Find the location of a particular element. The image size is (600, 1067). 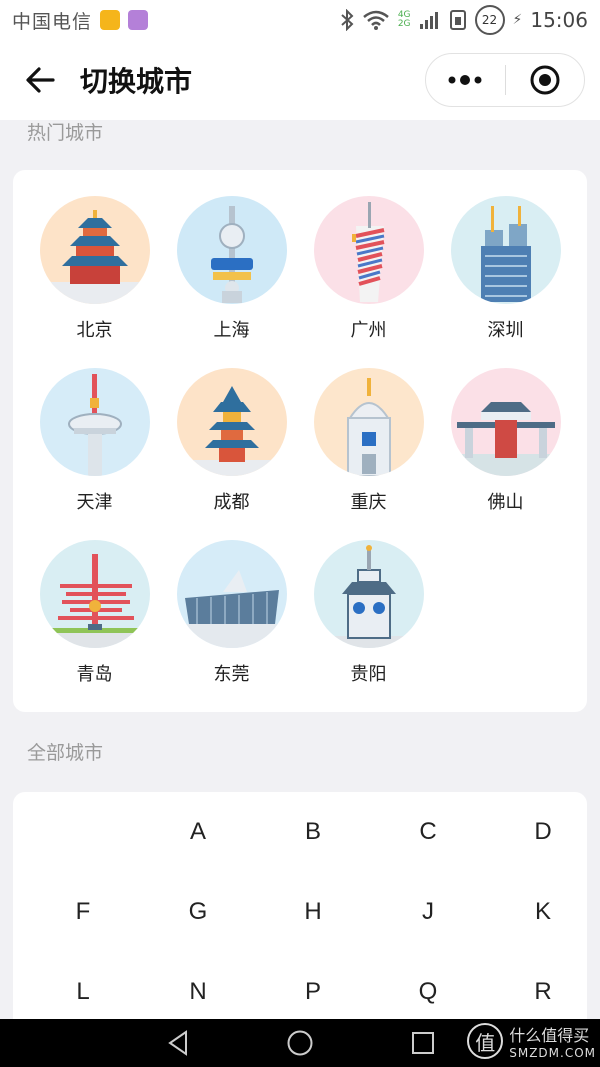

city-name: 北京 is located at coordinates (94, 330).